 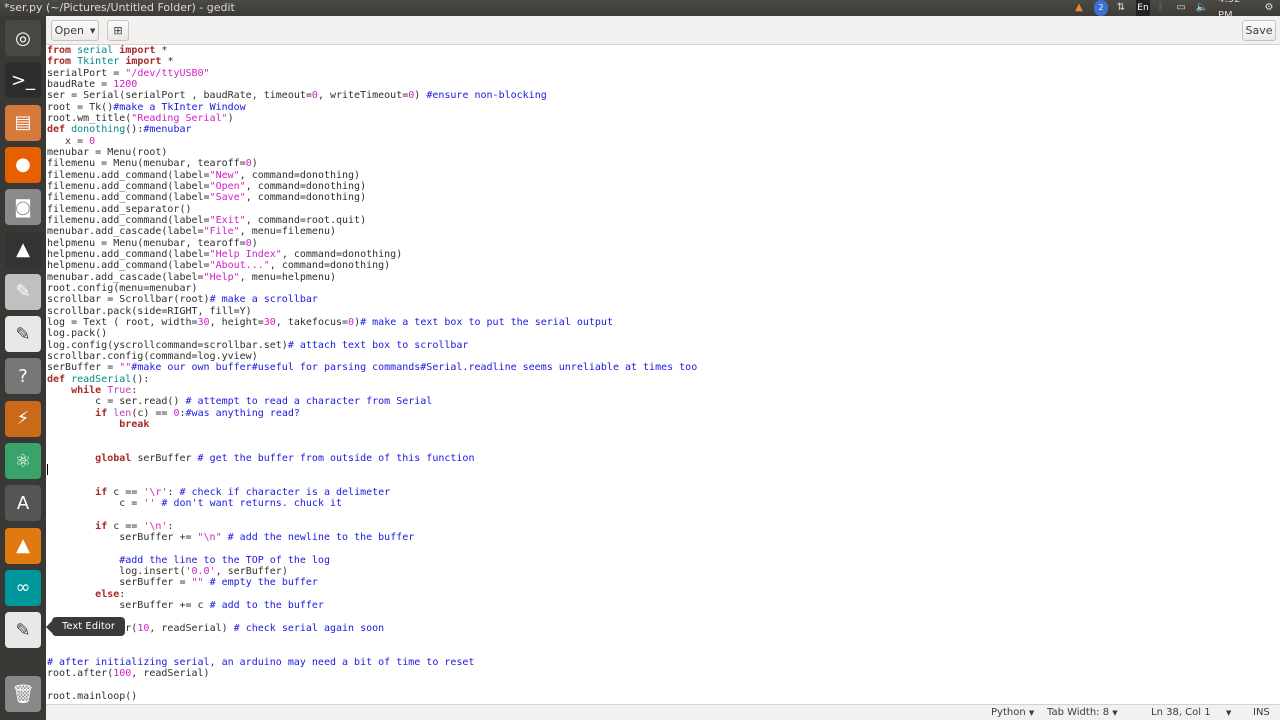 I want to click on launcher-files: ▤, so click(x=23, y=122).